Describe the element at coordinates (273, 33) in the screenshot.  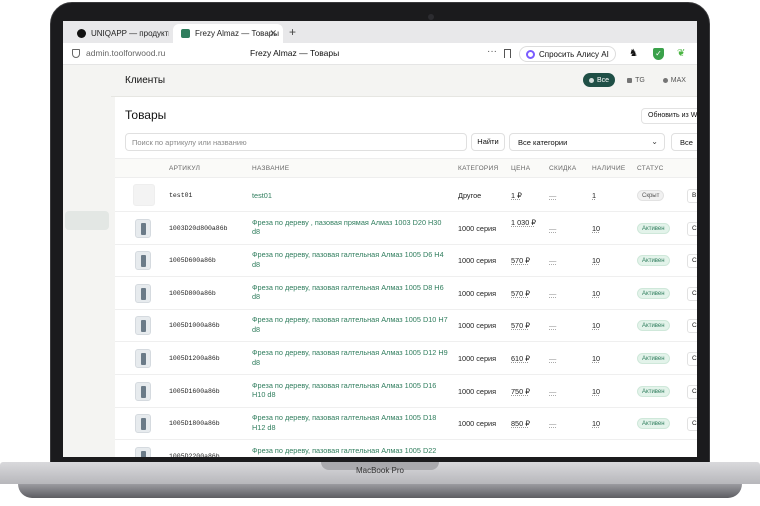
I see `close-tab-icon: ✕` at that location.